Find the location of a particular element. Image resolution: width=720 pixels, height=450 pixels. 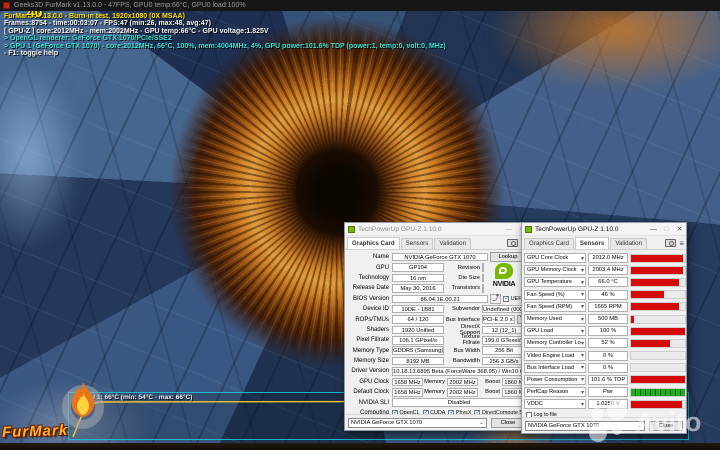

field-value: 2002 MHz is located at coordinates (462, 392).